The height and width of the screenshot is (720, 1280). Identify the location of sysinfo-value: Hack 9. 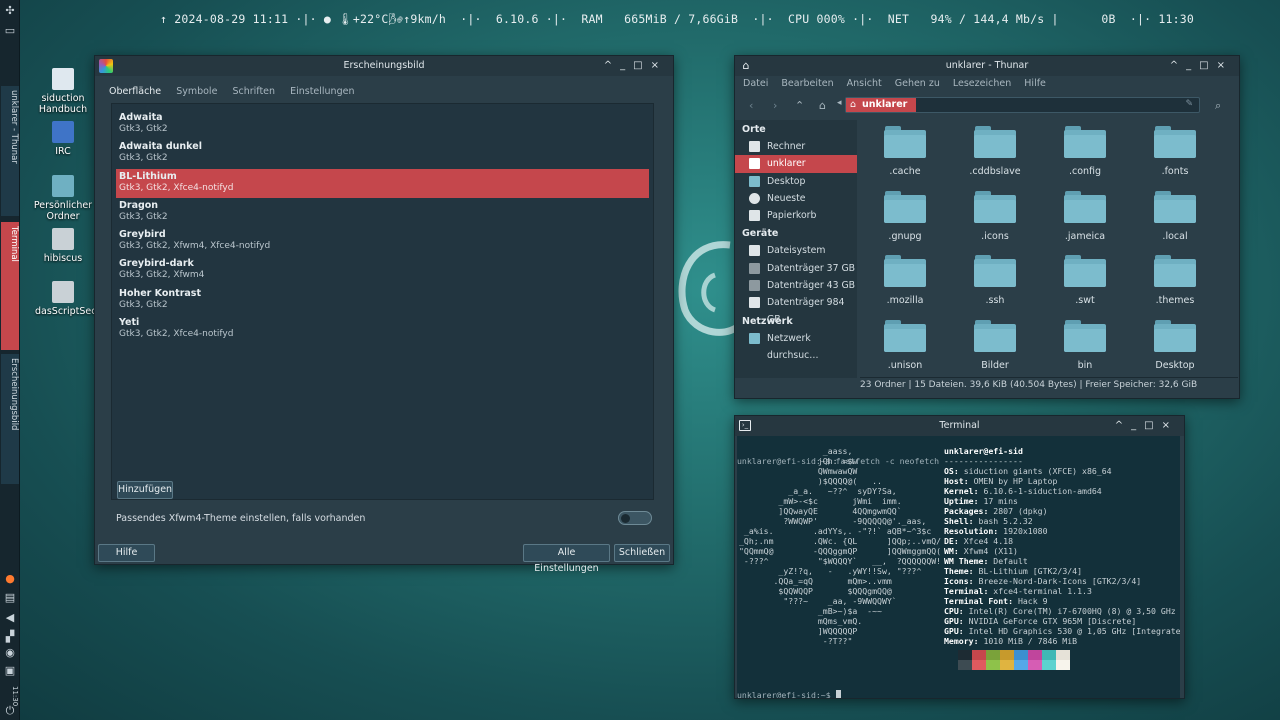
(1032, 601).